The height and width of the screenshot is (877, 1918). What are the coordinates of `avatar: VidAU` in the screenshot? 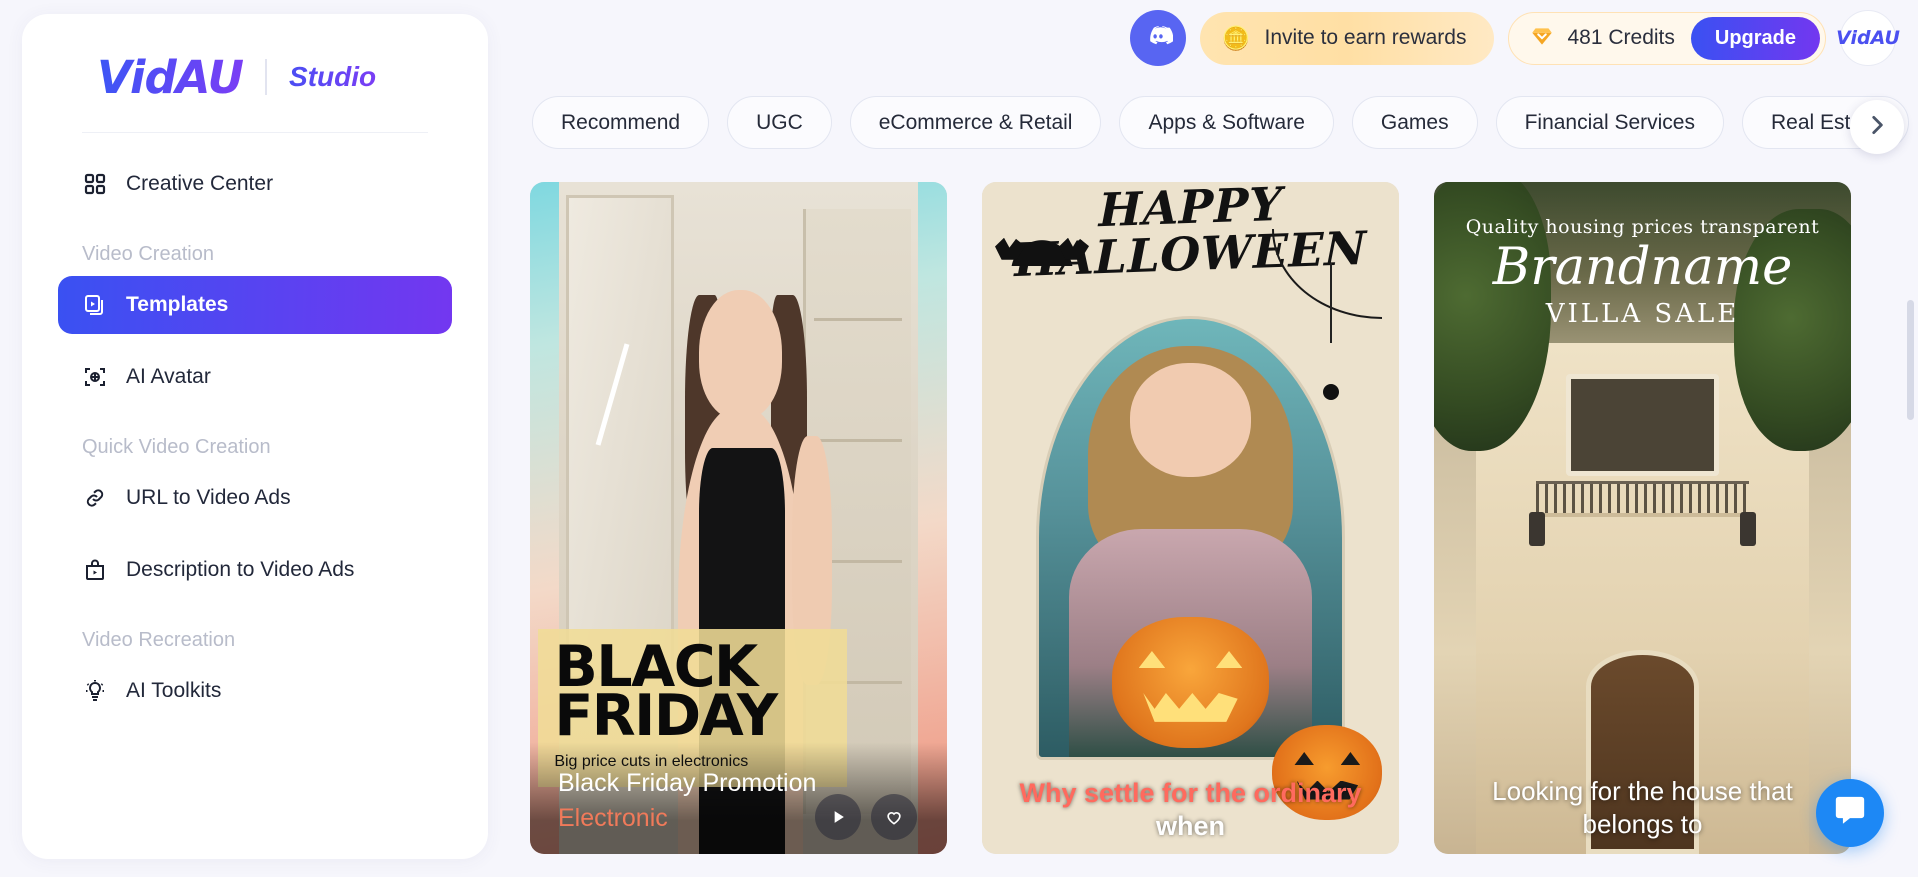 It's located at (1868, 38).